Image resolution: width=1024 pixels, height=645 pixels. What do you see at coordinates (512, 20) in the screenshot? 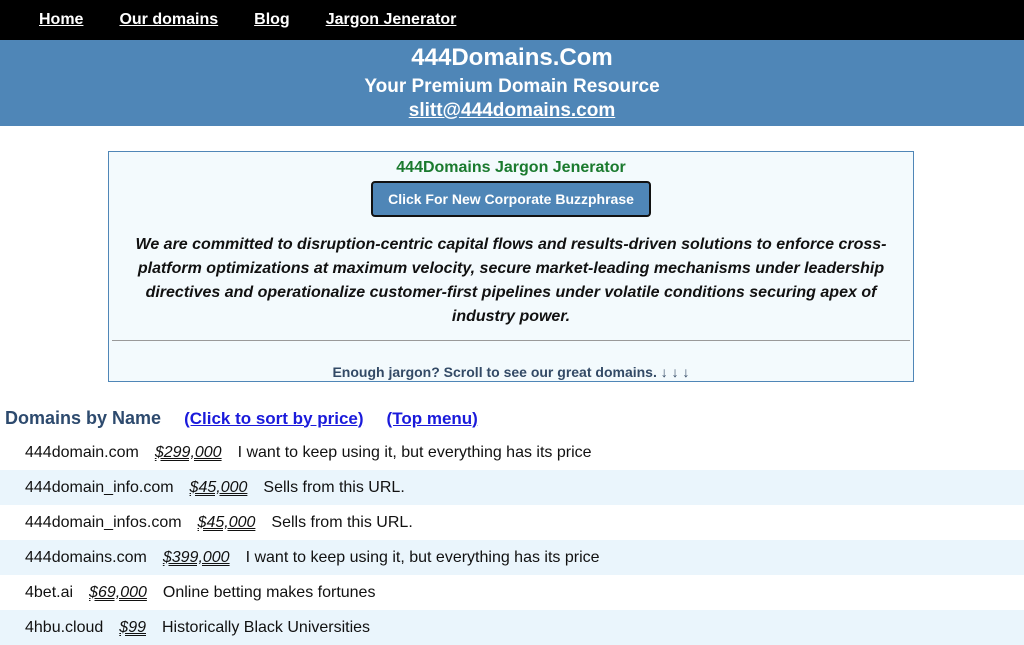
I see `top-nav: Home Our domains Blog Jargon Jenerator` at bounding box center [512, 20].